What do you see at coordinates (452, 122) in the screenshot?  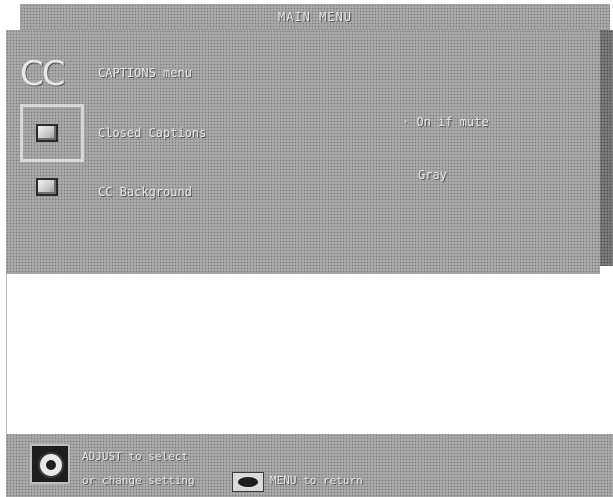 I see `closed-captions-value-text: On if mute` at bounding box center [452, 122].